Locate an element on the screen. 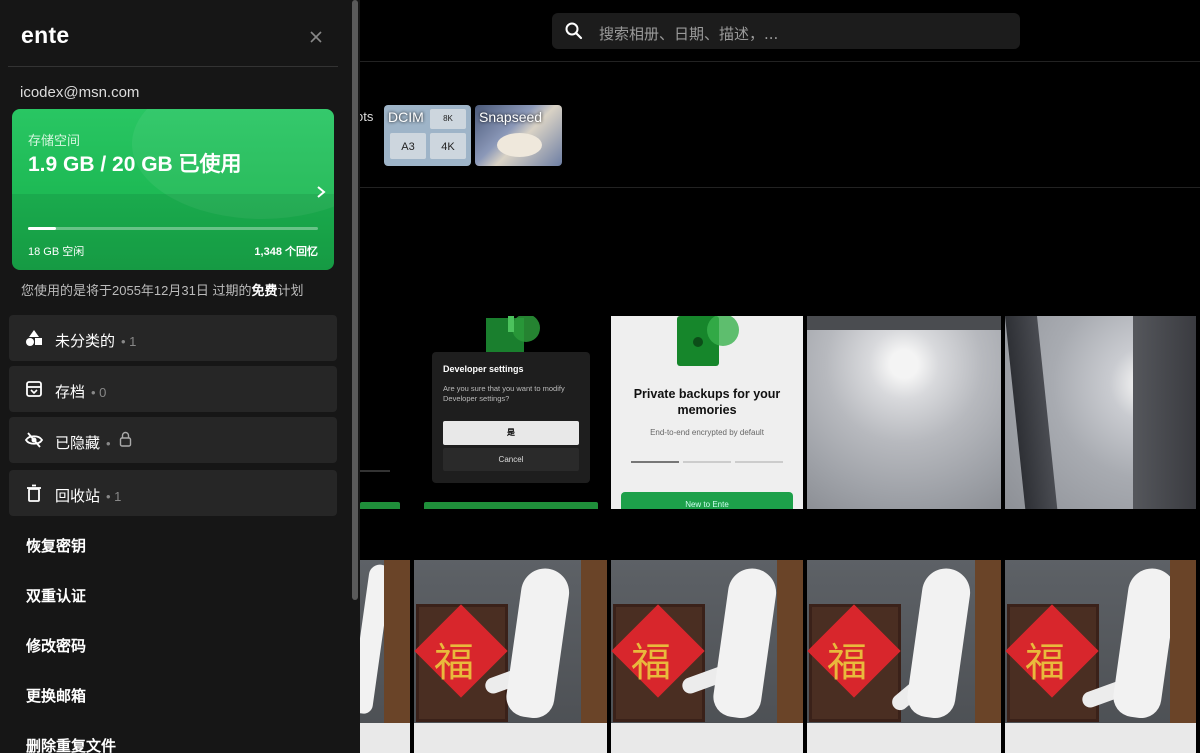  menu-hidden: 已隐藏 • is located at coordinates (173, 440).